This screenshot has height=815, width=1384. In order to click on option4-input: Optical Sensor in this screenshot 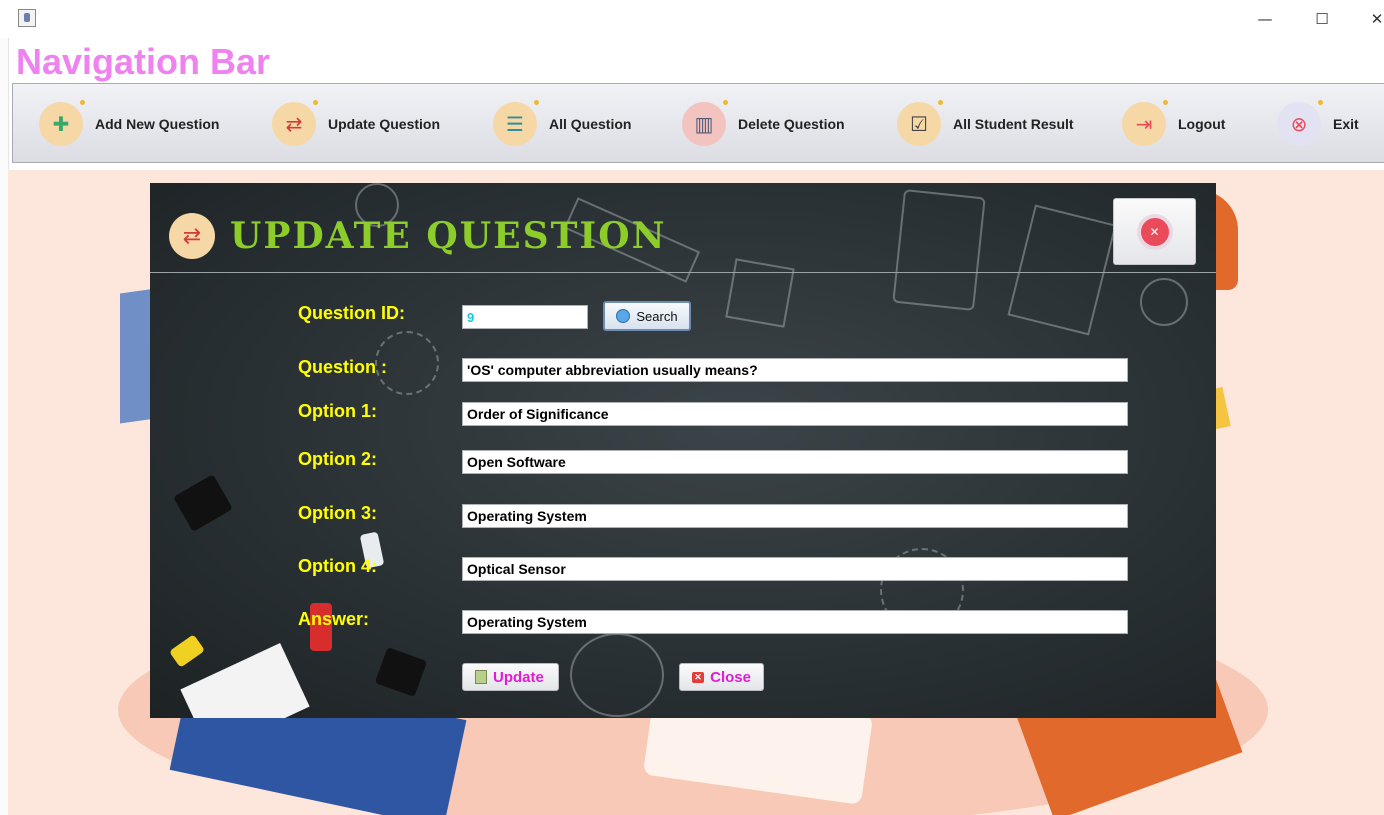, I will do `click(795, 569)`.